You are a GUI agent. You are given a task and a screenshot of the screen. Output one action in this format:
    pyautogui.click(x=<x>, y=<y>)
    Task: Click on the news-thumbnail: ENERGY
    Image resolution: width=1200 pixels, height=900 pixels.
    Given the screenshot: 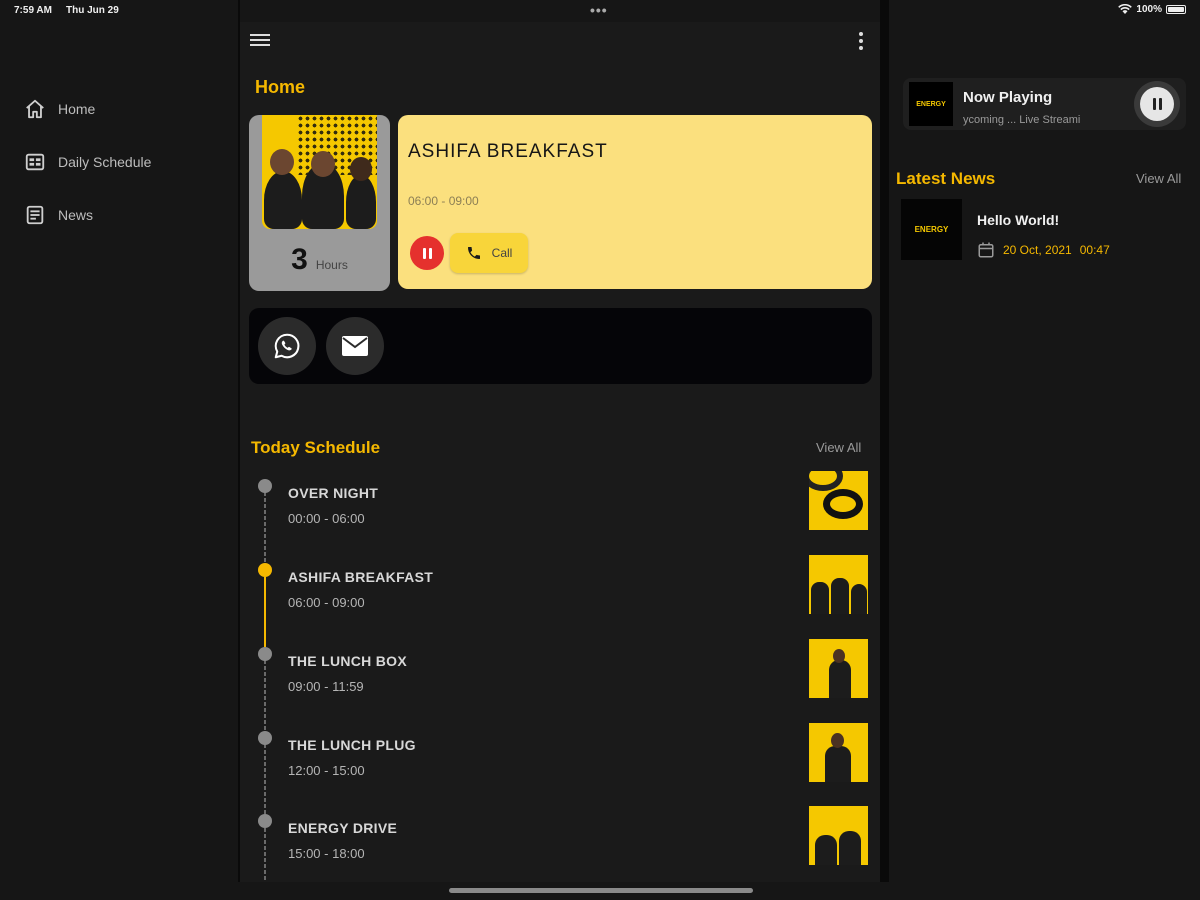 What is the action you would take?
    pyautogui.click(x=931, y=229)
    